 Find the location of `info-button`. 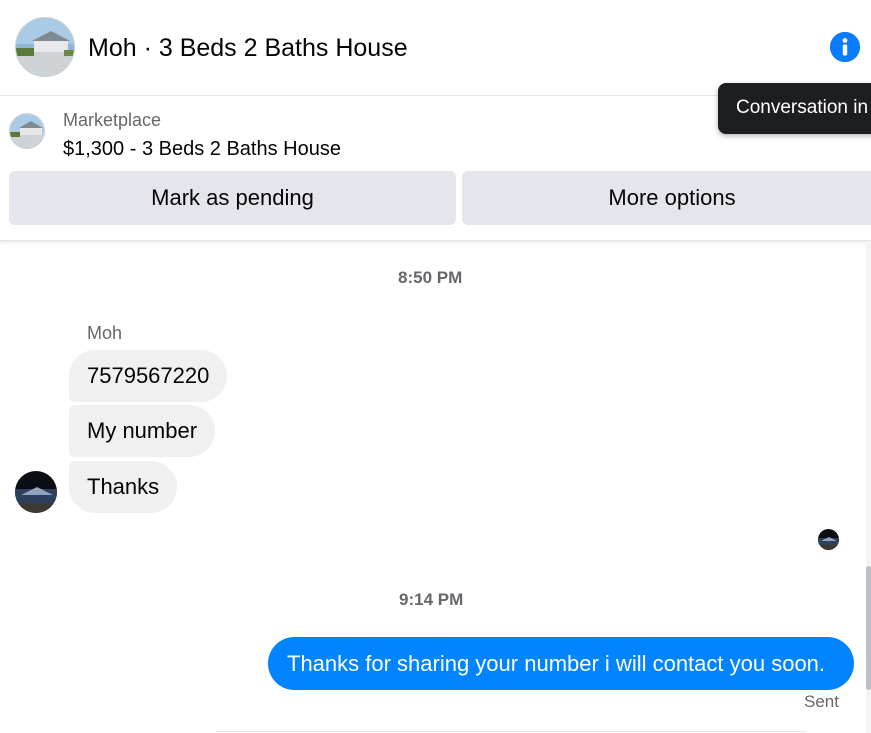

info-button is located at coordinates (845, 47).